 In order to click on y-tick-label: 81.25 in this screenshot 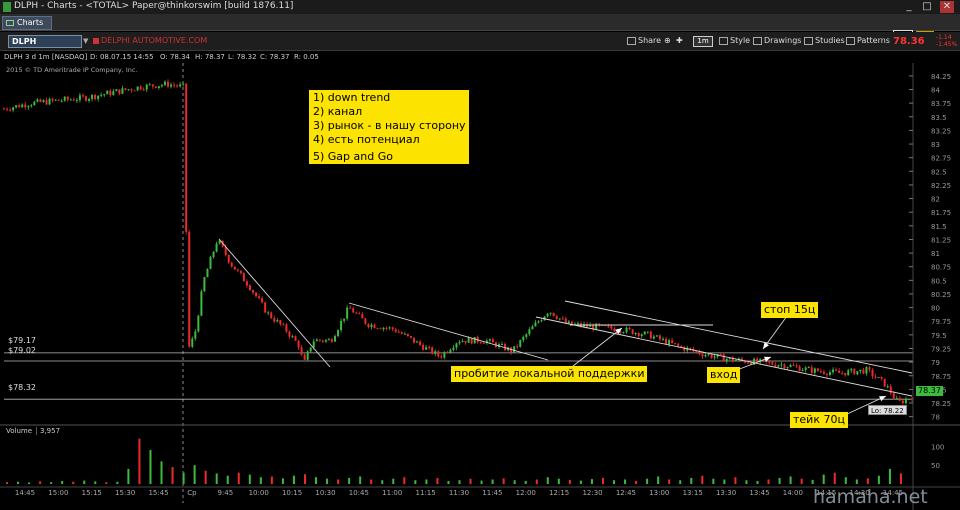, I will do `click(941, 240)`.